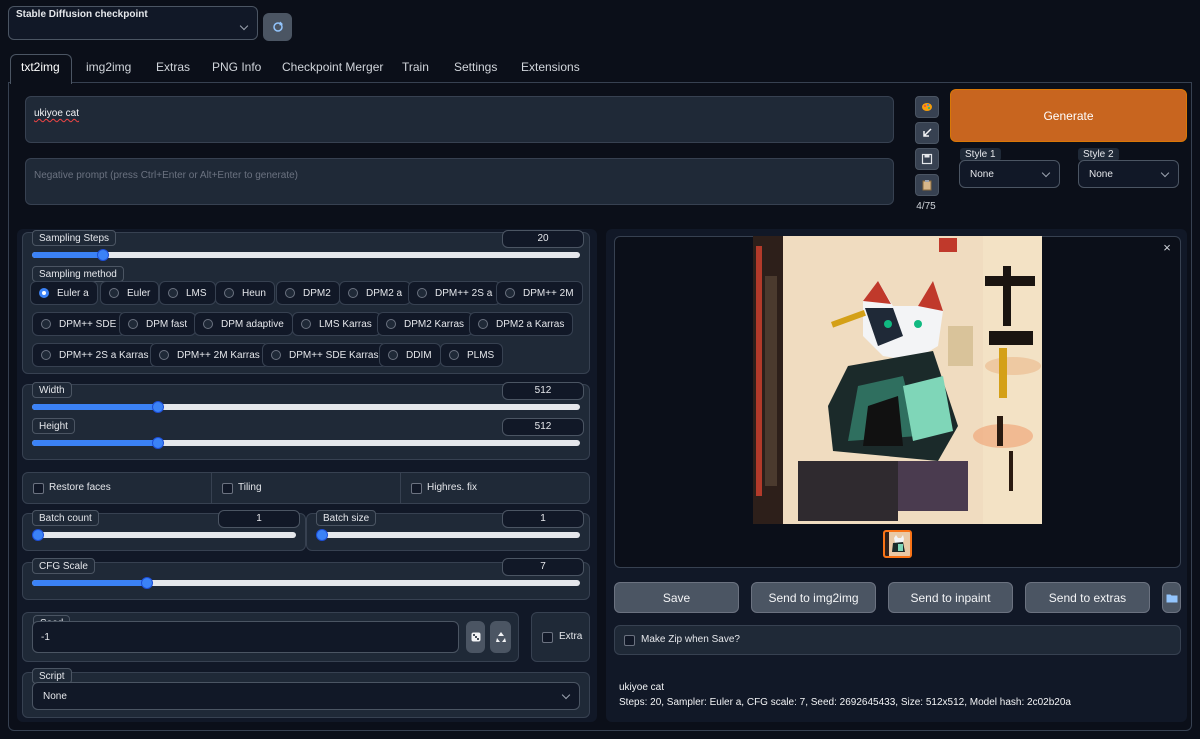  I want to click on send-to-img2img-button: Send to img2img, so click(813, 597).